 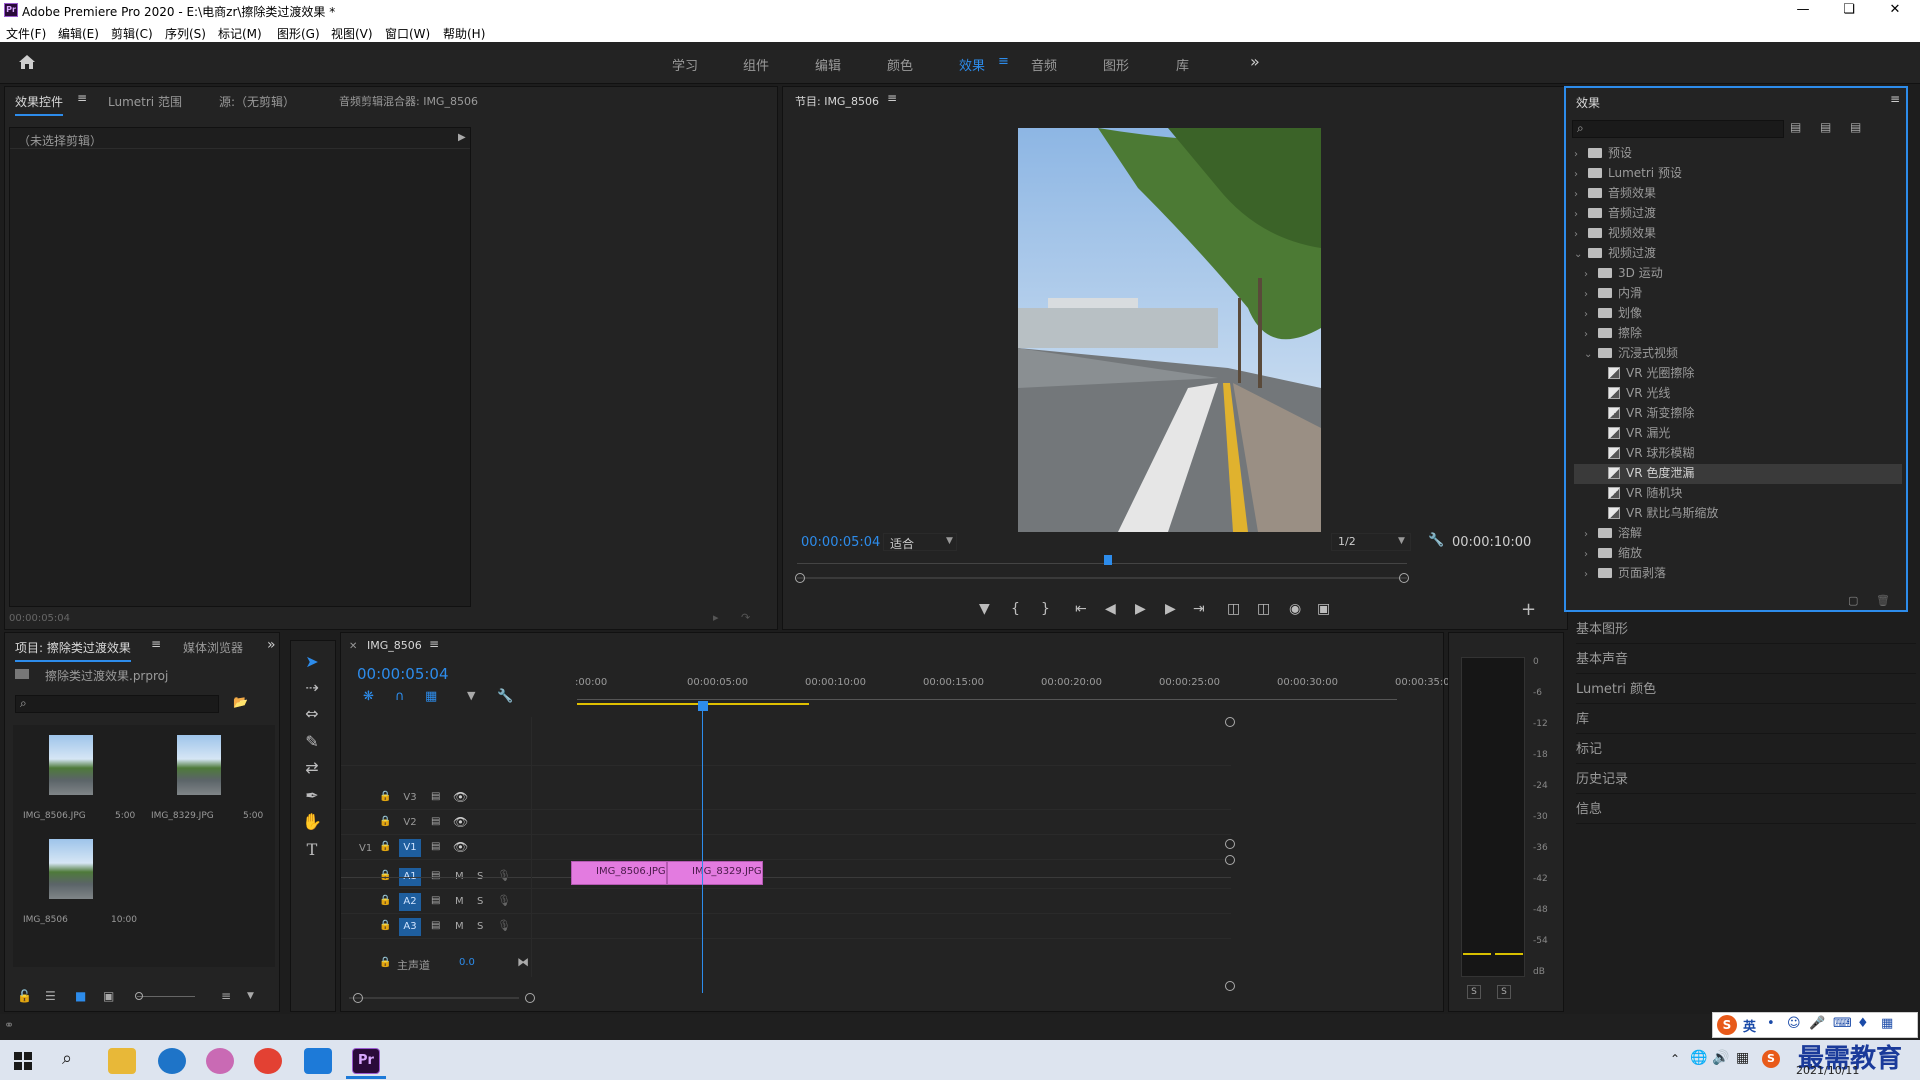 What do you see at coordinates (480, 926) in the screenshot?
I see `solo-button: S` at bounding box center [480, 926].